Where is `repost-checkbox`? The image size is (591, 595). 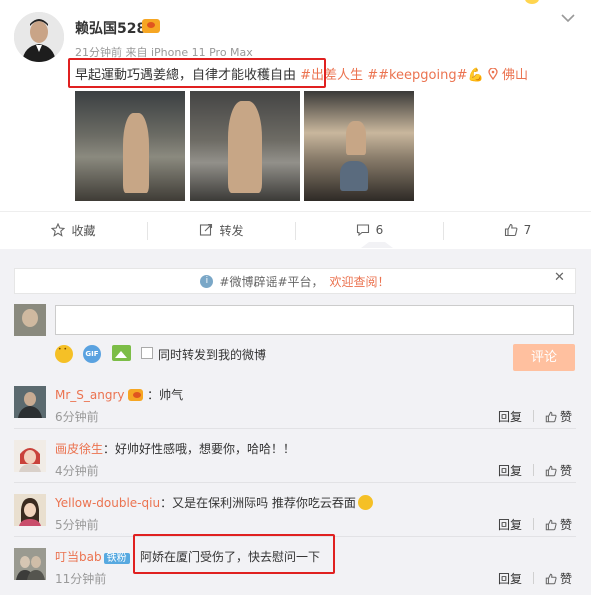
repost-checkbox is located at coordinates (147, 353).